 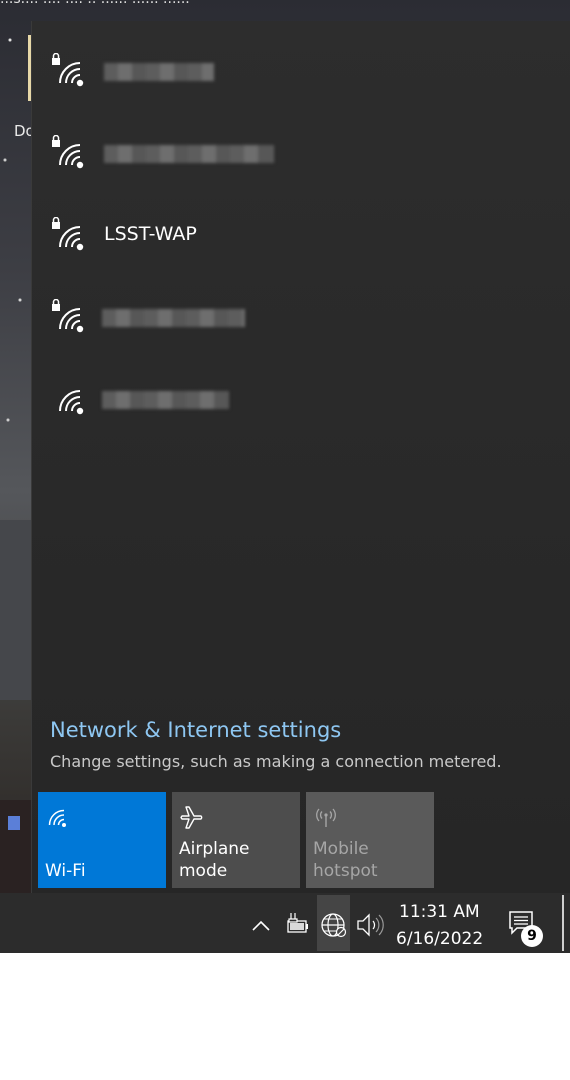 What do you see at coordinates (261, 925) in the screenshot?
I see `chevron-up-icon` at bounding box center [261, 925].